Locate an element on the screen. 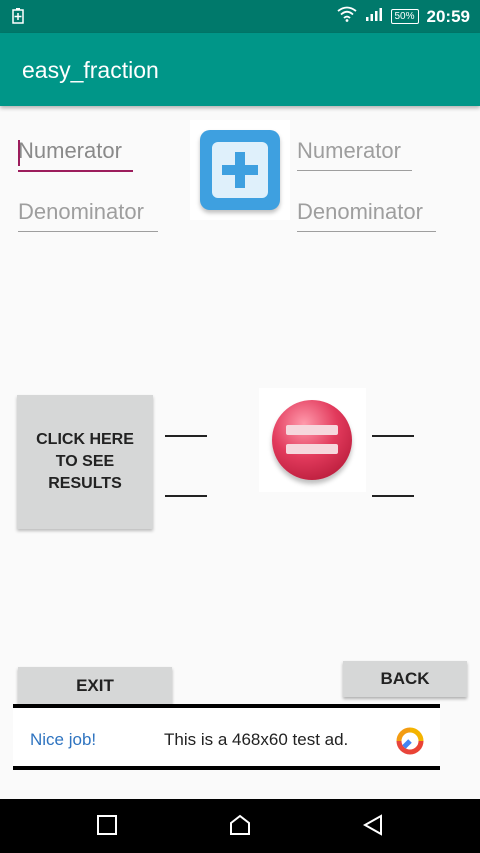 The width and height of the screenshot is (480, 853). left-denominator-placeholder: Denominator is located at coordinates (81, 211).